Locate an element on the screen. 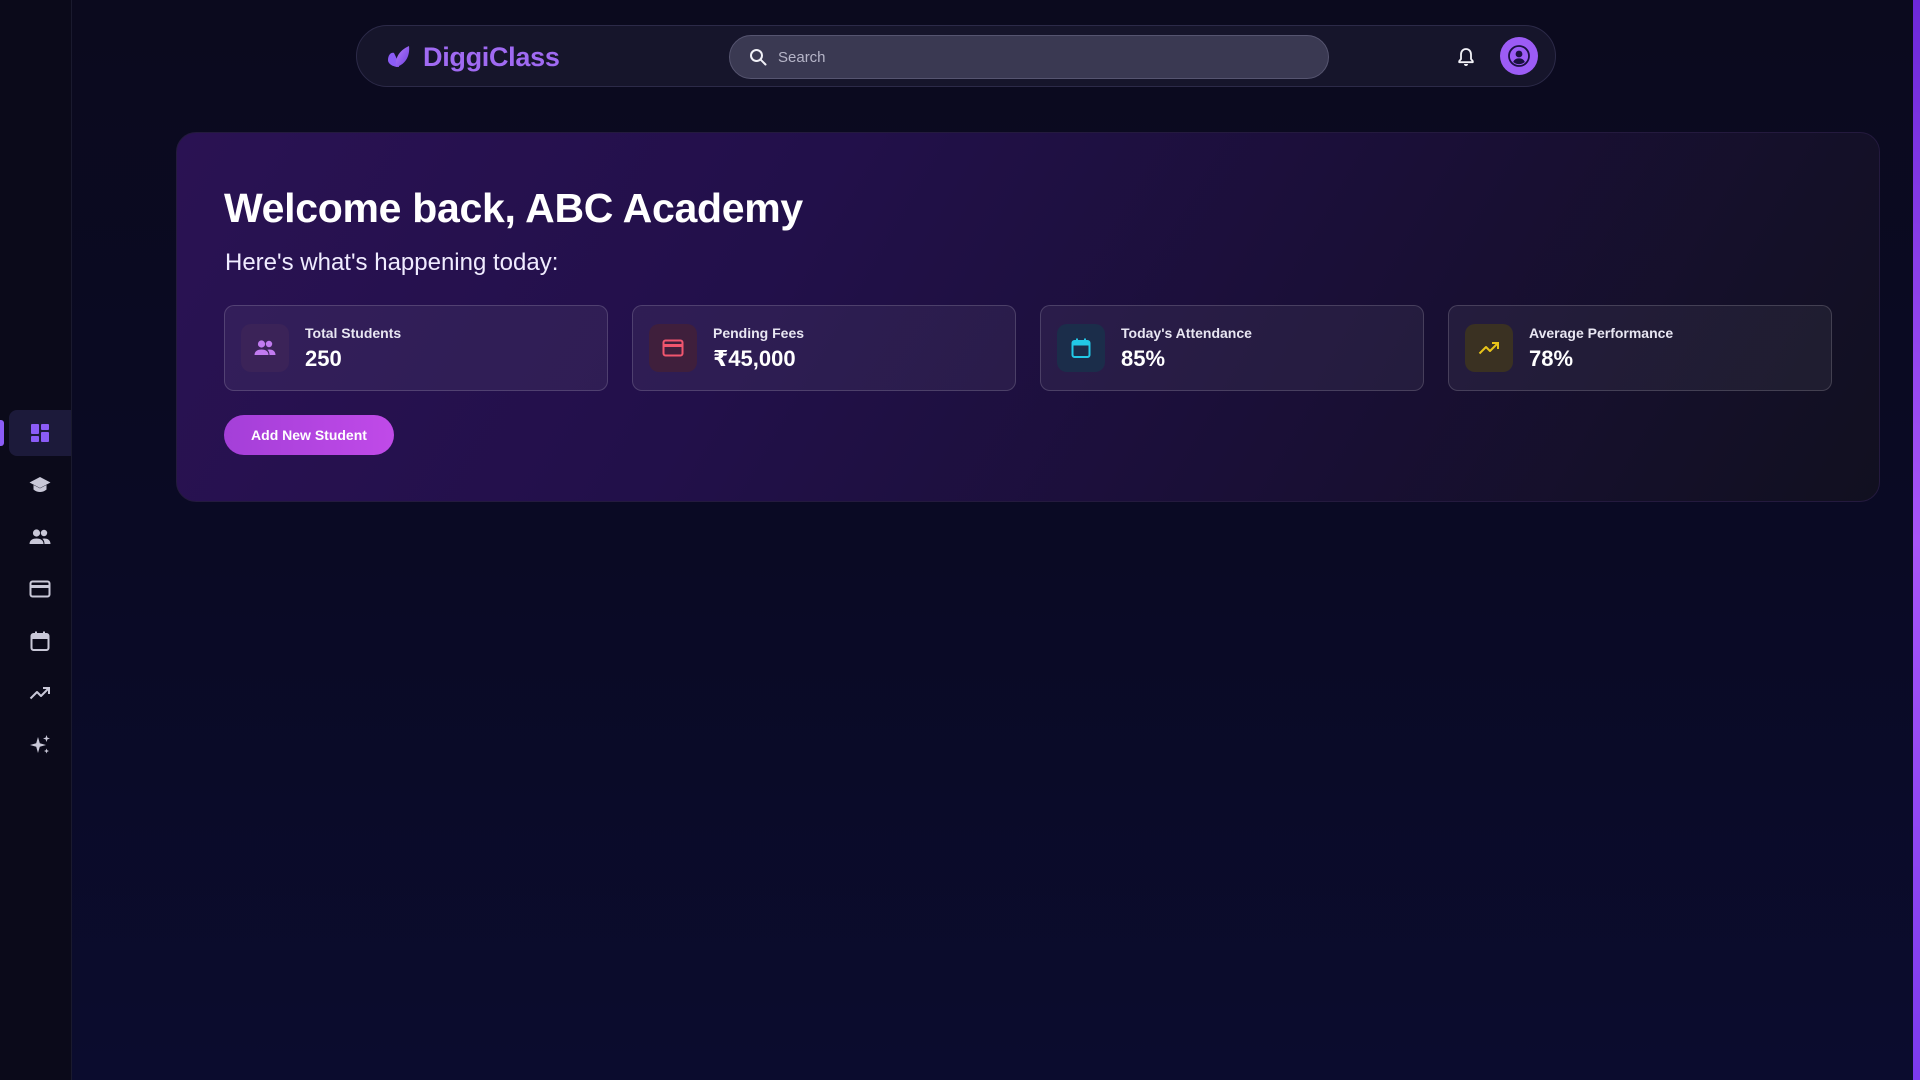 The image size is (1920, 1080). search-bar is located at coordinates (1029, 57).